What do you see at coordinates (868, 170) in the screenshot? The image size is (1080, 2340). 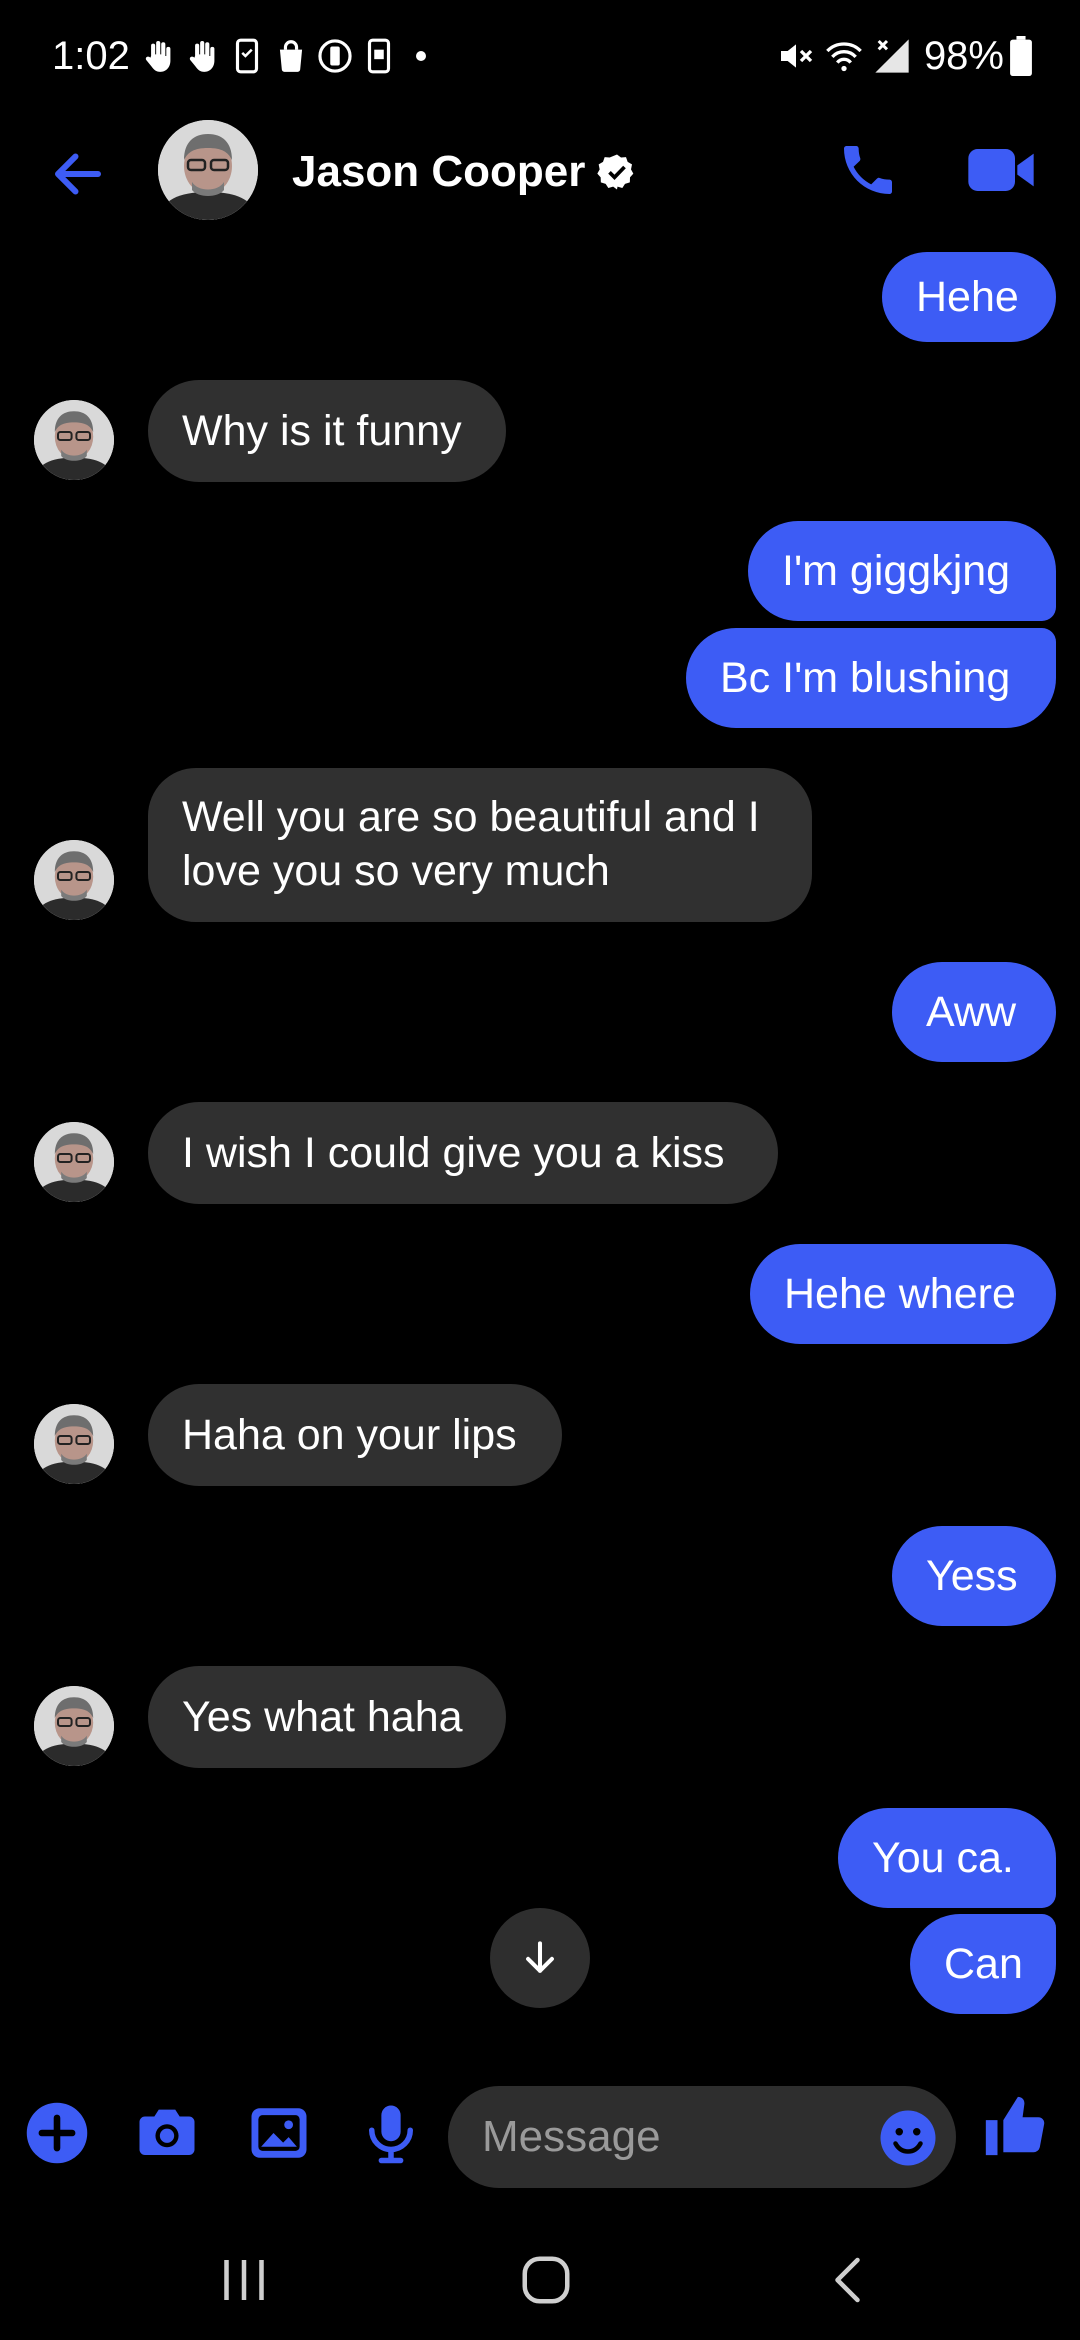 I see `voice-call-icon` at bounding box center [868, 170].